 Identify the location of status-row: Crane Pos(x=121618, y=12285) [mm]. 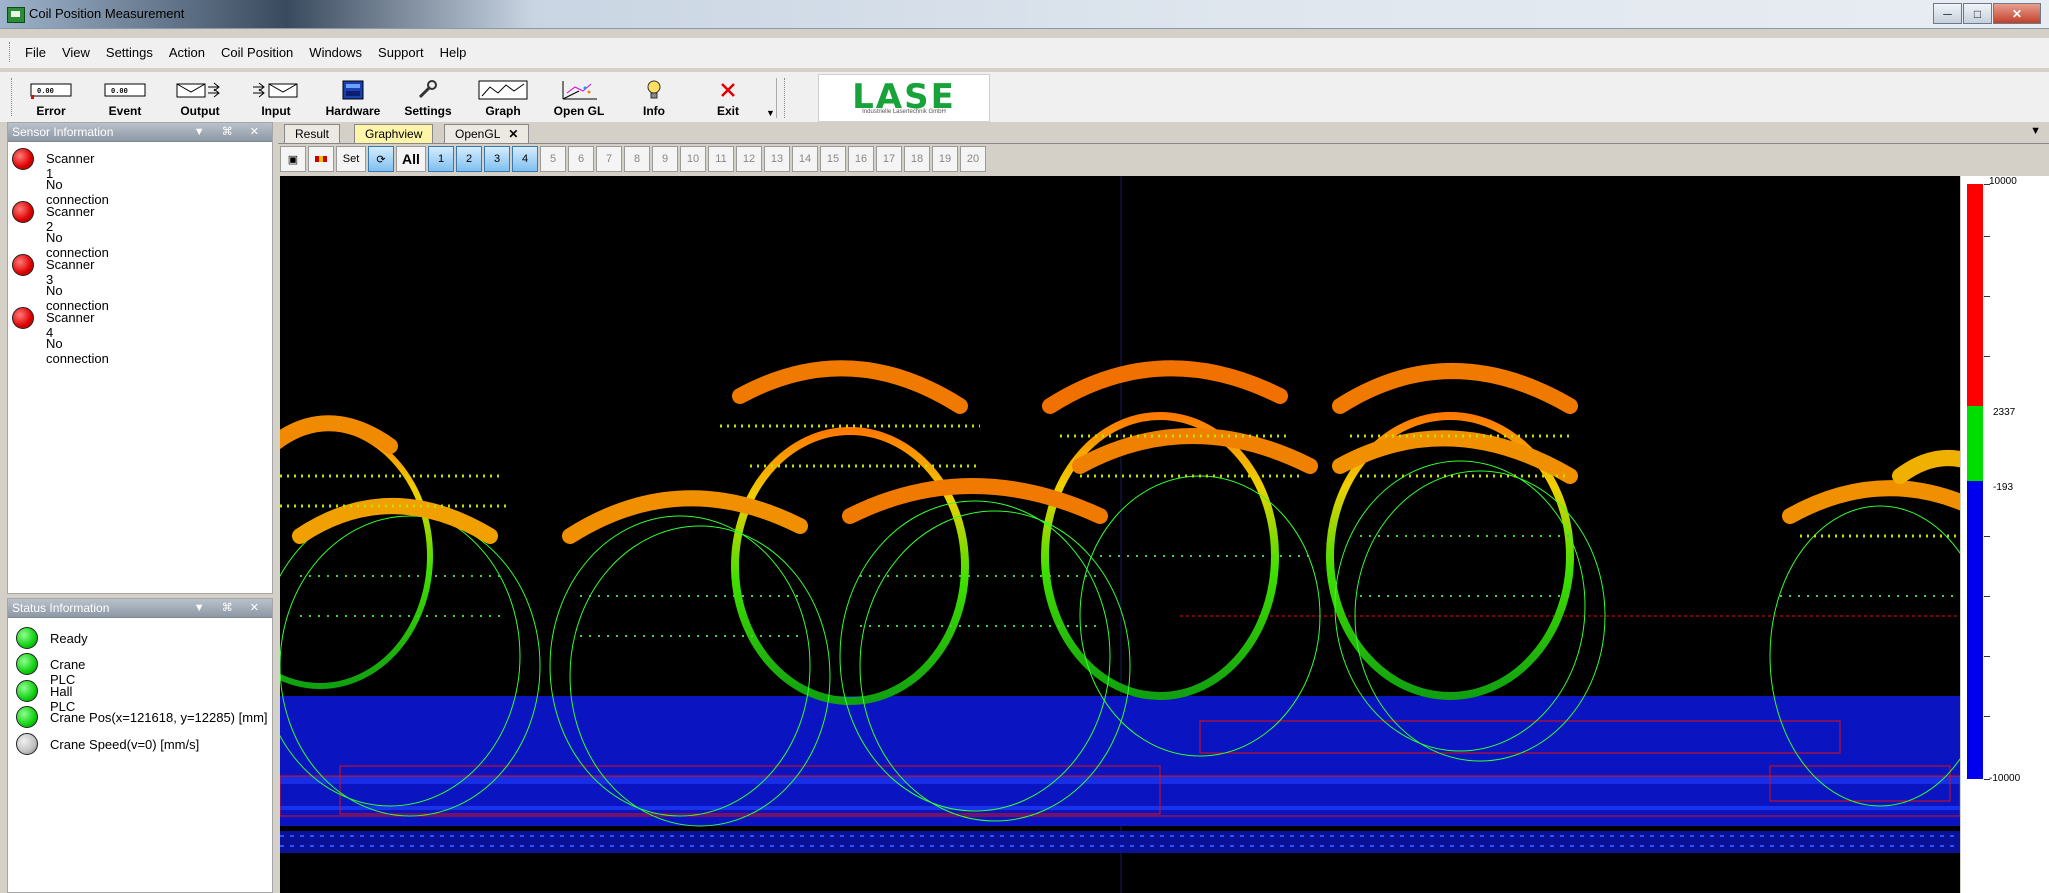
(139, 718).